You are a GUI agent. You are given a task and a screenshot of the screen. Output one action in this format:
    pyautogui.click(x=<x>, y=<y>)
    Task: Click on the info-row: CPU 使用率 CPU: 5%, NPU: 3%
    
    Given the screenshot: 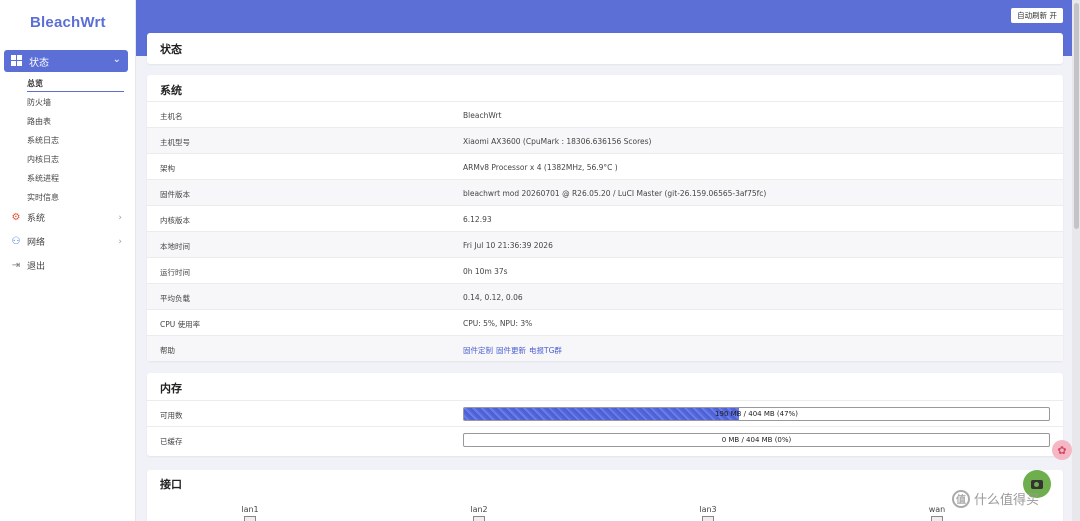 What is the action you would take?
    pyautogui.click(x=605, y=322)
    